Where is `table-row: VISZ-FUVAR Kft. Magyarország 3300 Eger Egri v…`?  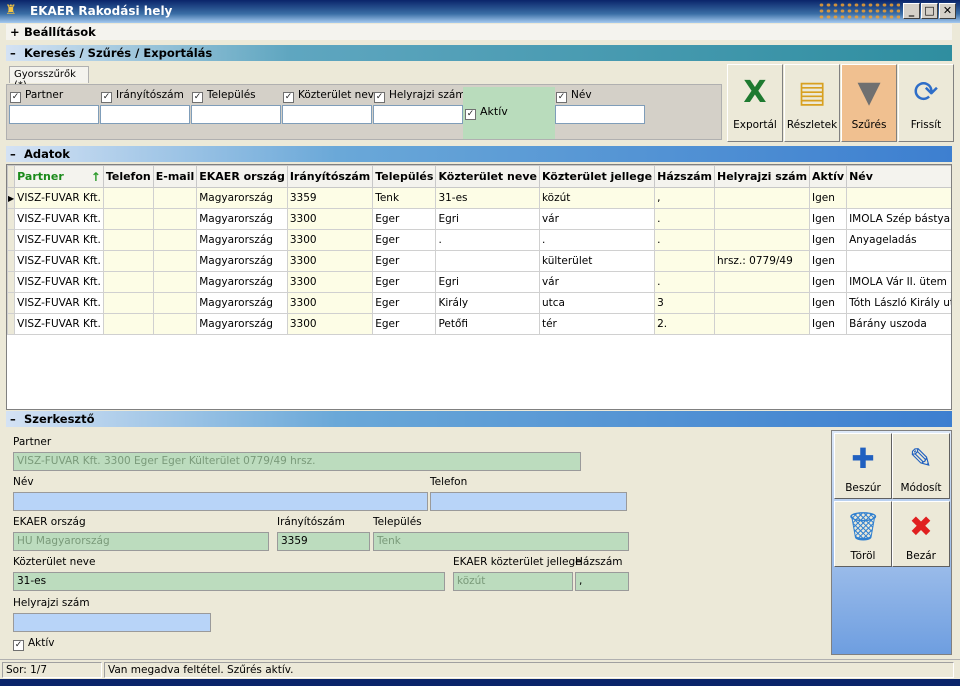
table-row: VISZ-FUVAR Kft. Magyarország 3300 Eger Egri v… is located at coordinates (479, 219).